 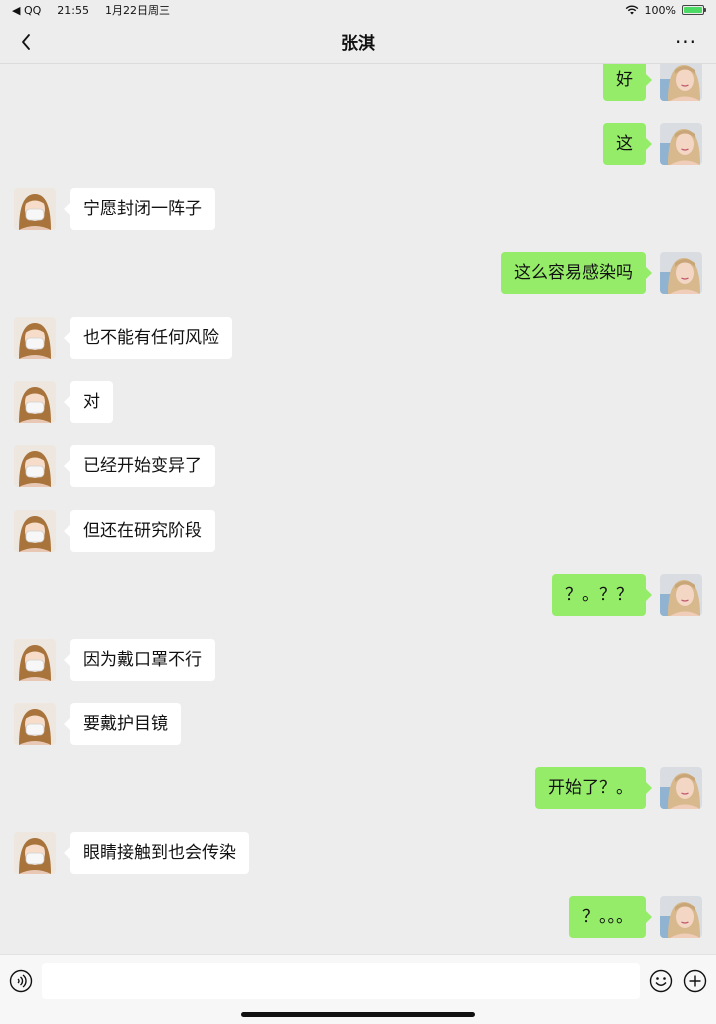 What do you see at coordinates (358, 1014) in the screenshot?
I see `home-indicator` at bounding box center [358, 1014].